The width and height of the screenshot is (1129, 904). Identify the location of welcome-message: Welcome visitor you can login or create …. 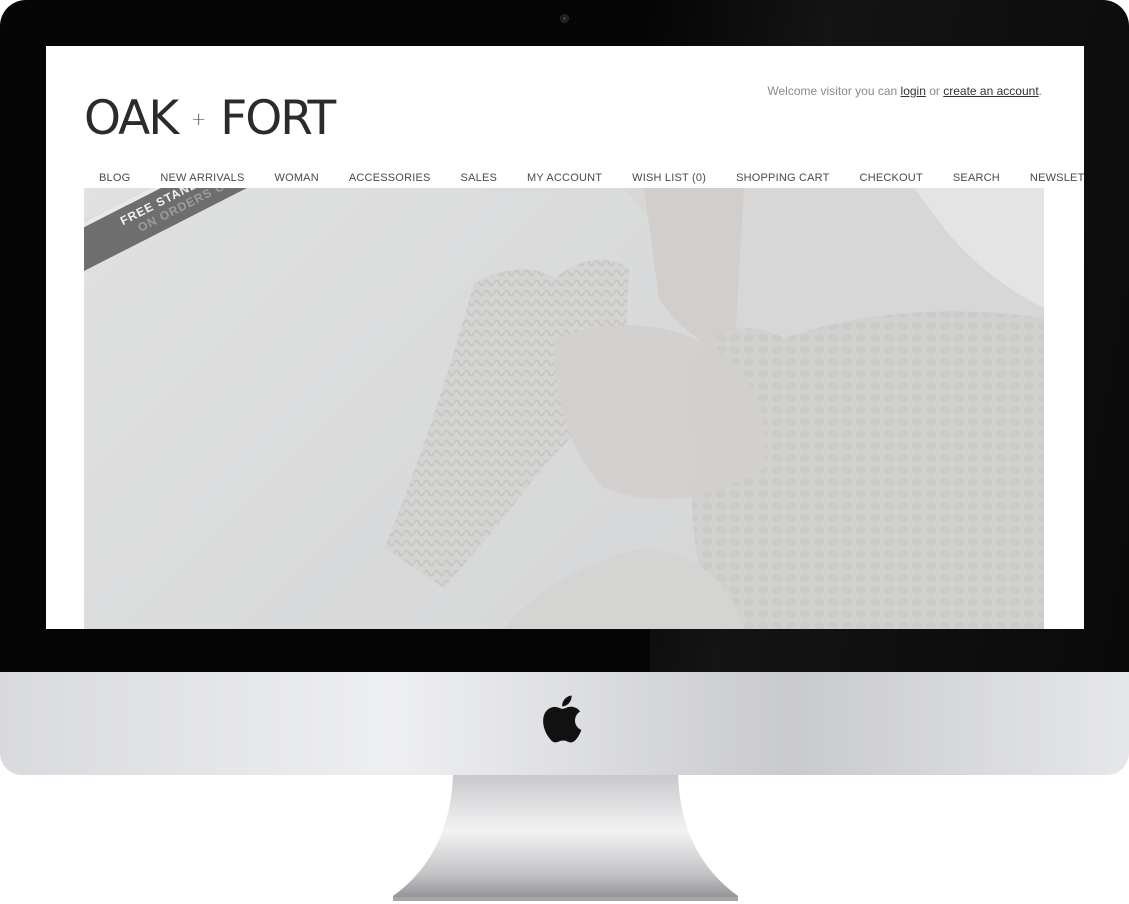
(904, 91).